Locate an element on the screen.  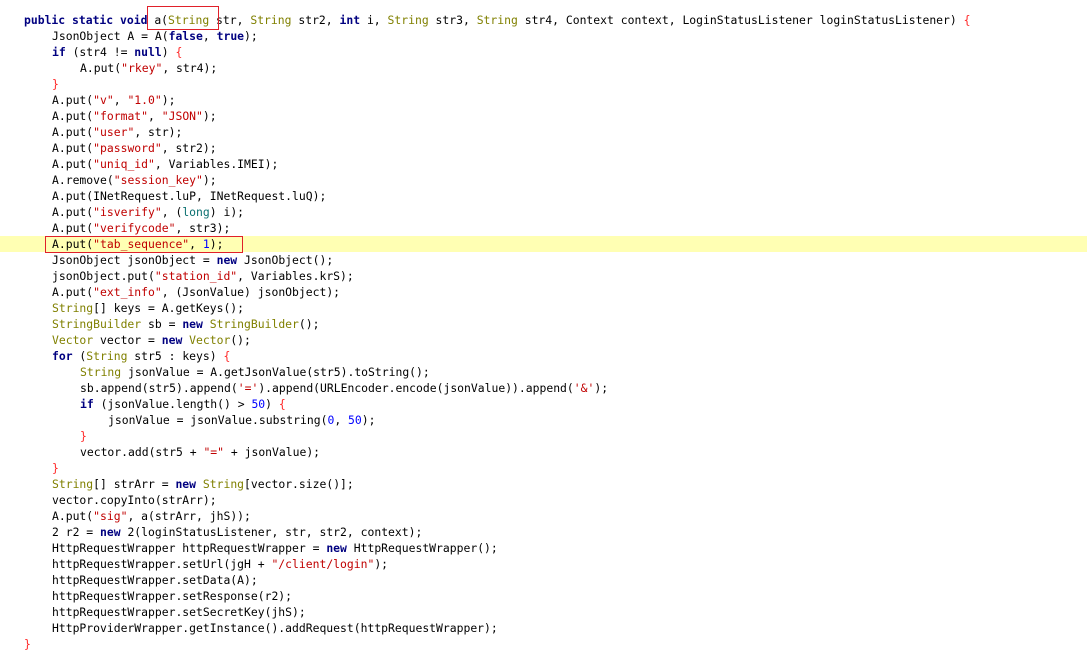
code-line: A.put("tab_sequence", 1); is located at coordinates (543, 244).